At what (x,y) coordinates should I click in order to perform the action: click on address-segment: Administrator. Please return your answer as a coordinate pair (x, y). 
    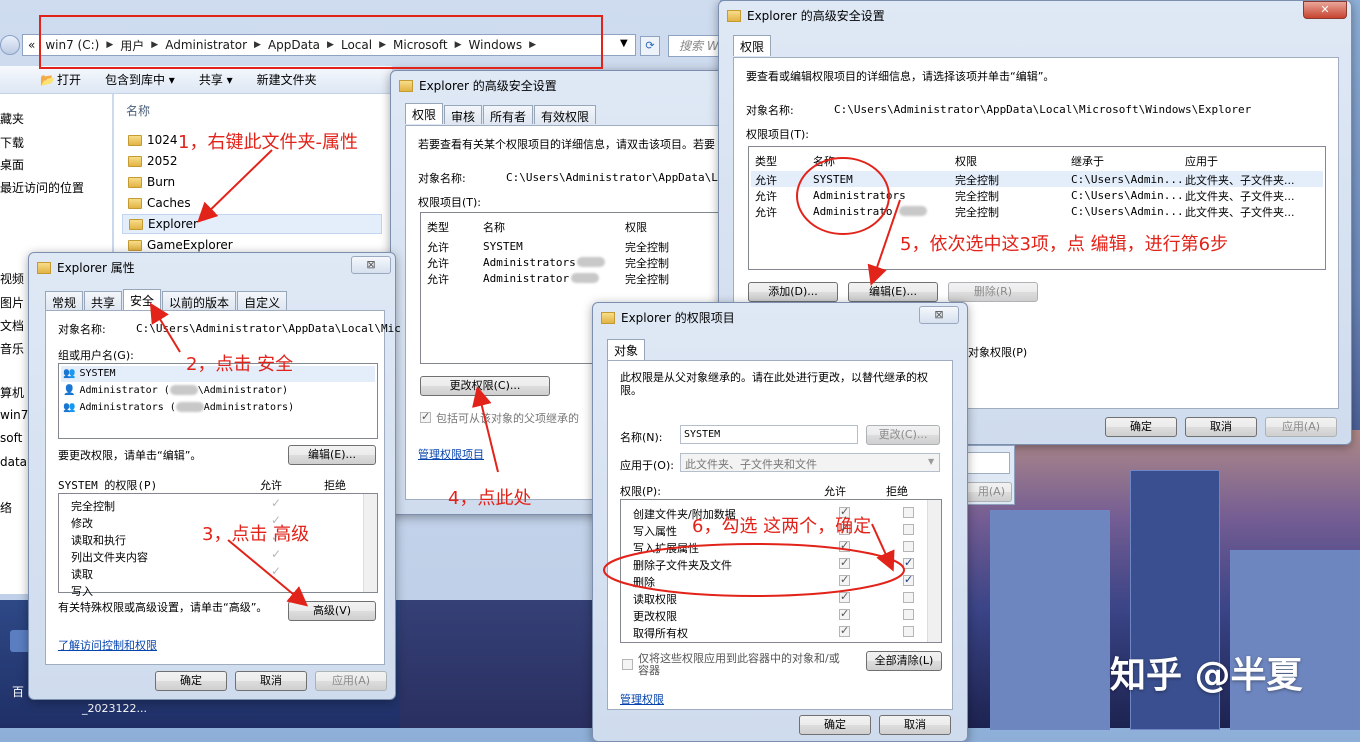
    Looking at the image, I should click on (206, 45).